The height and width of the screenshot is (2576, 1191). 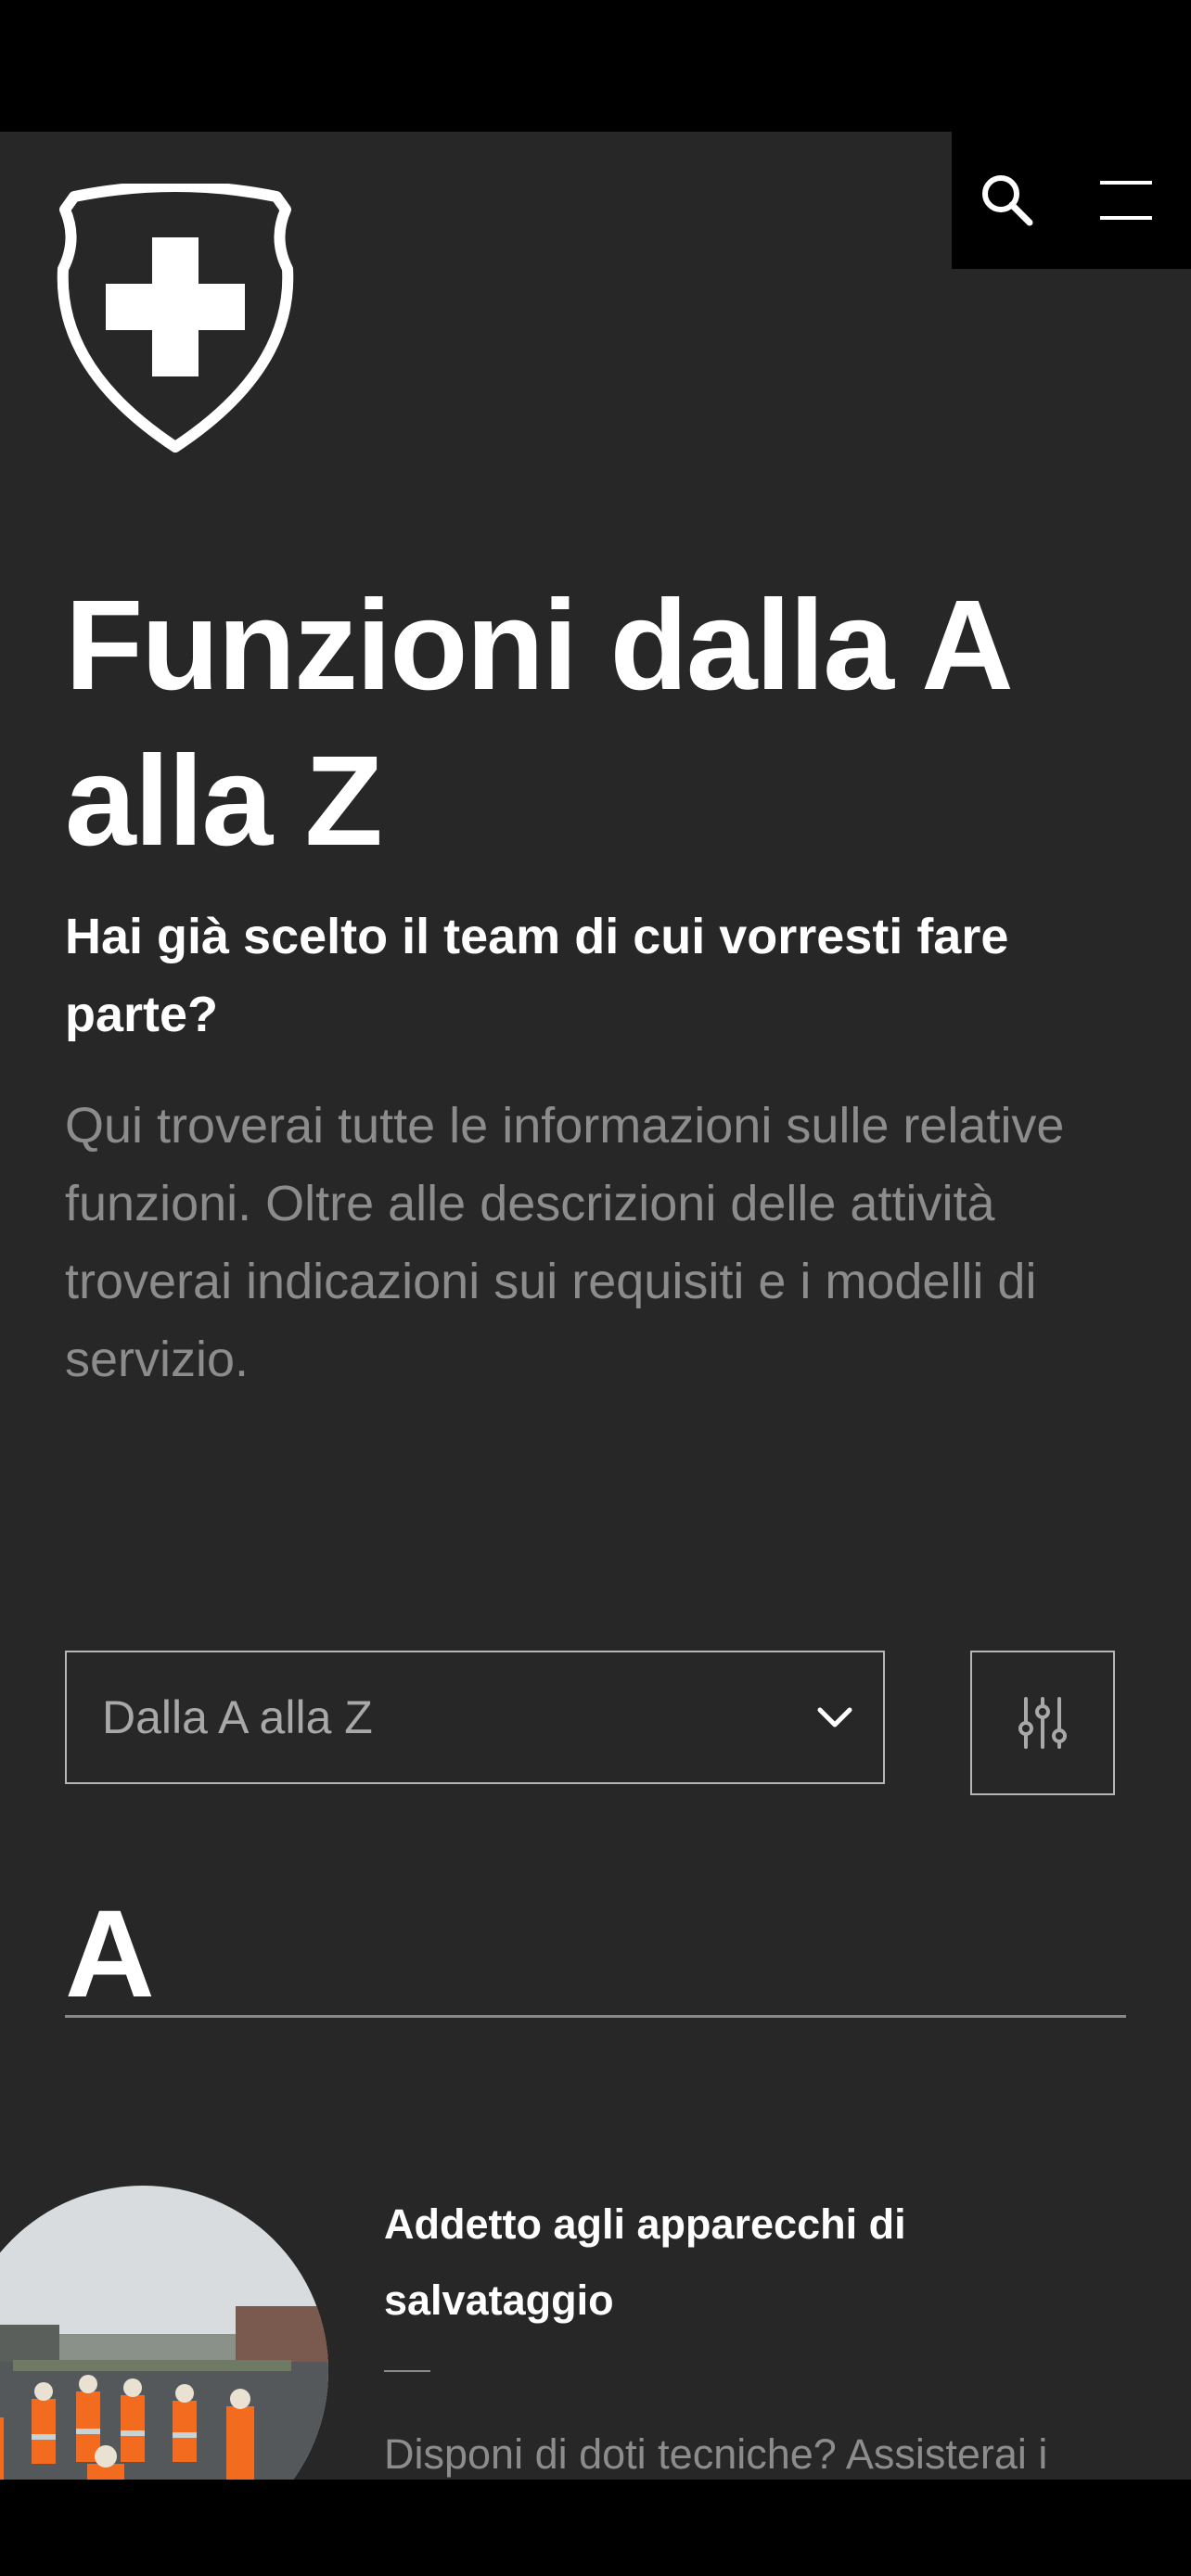 I want to click on filter-button, so click(x=1042, y=1723).